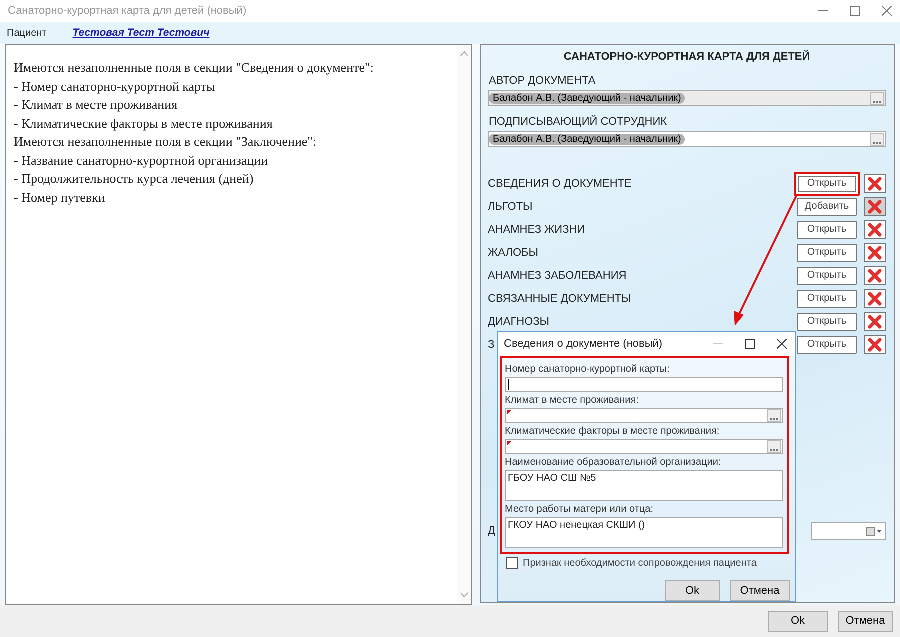  I want to click on field-label: Наименование образовательной организации:, so click(613, 462).